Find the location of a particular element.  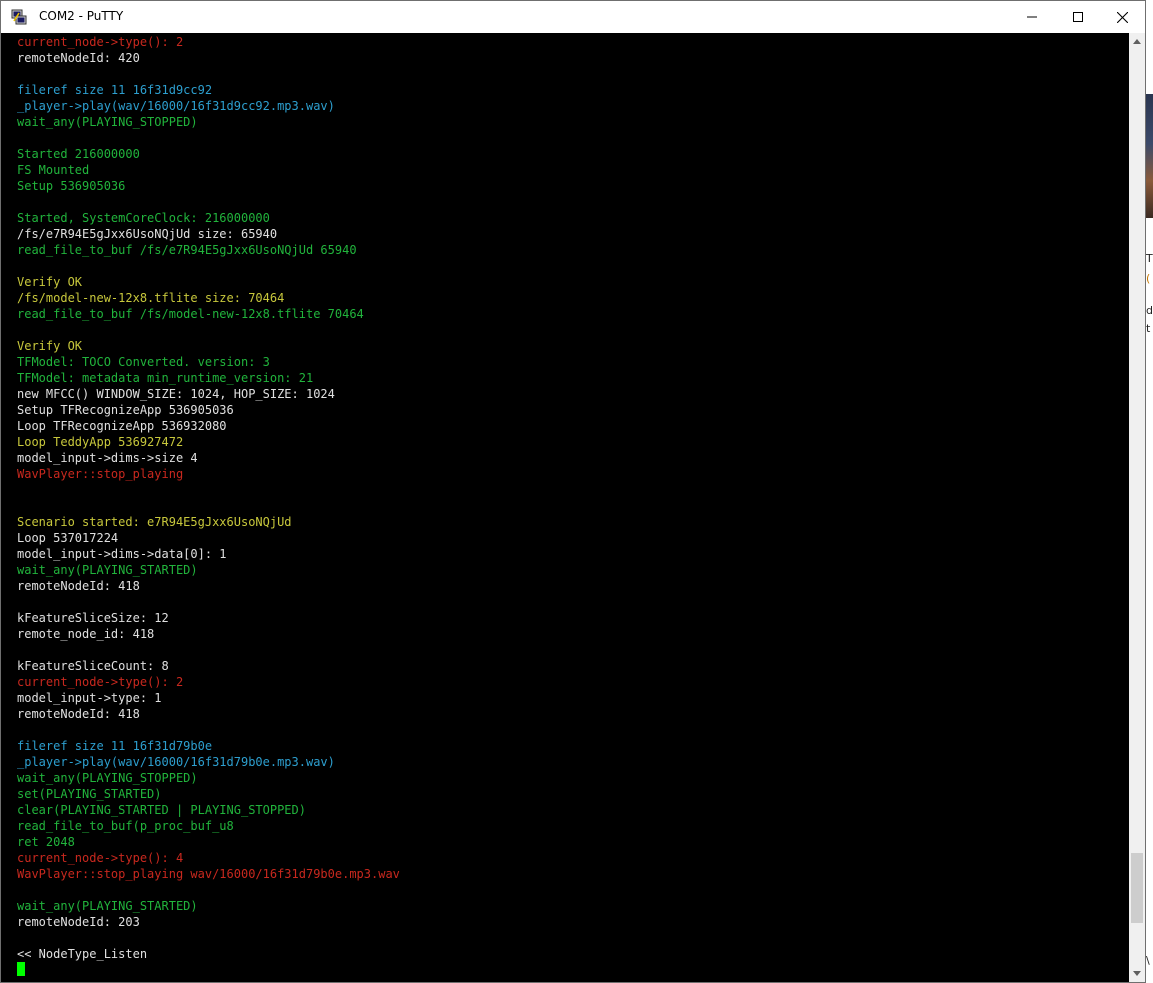

terminal-line: Loop 537017224 is located at coordinates (68, 538).